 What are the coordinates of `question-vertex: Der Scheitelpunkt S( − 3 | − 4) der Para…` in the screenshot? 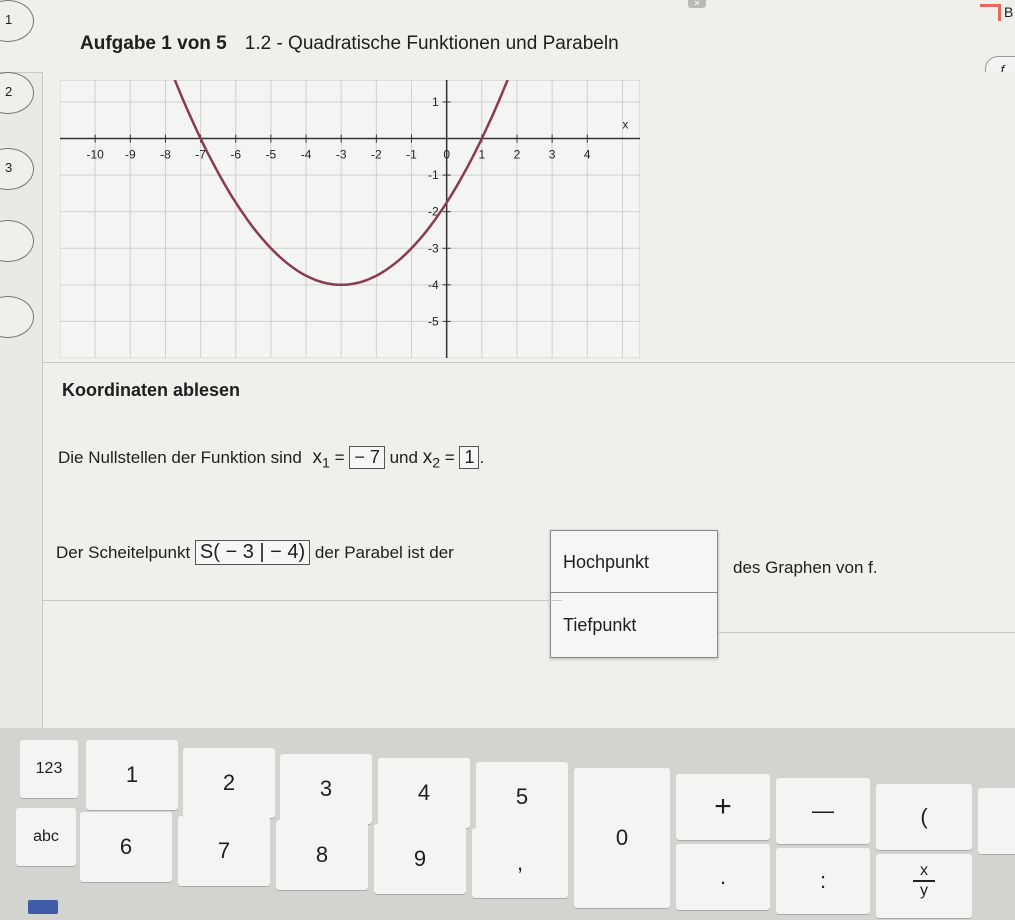 It's located at (255, 552).